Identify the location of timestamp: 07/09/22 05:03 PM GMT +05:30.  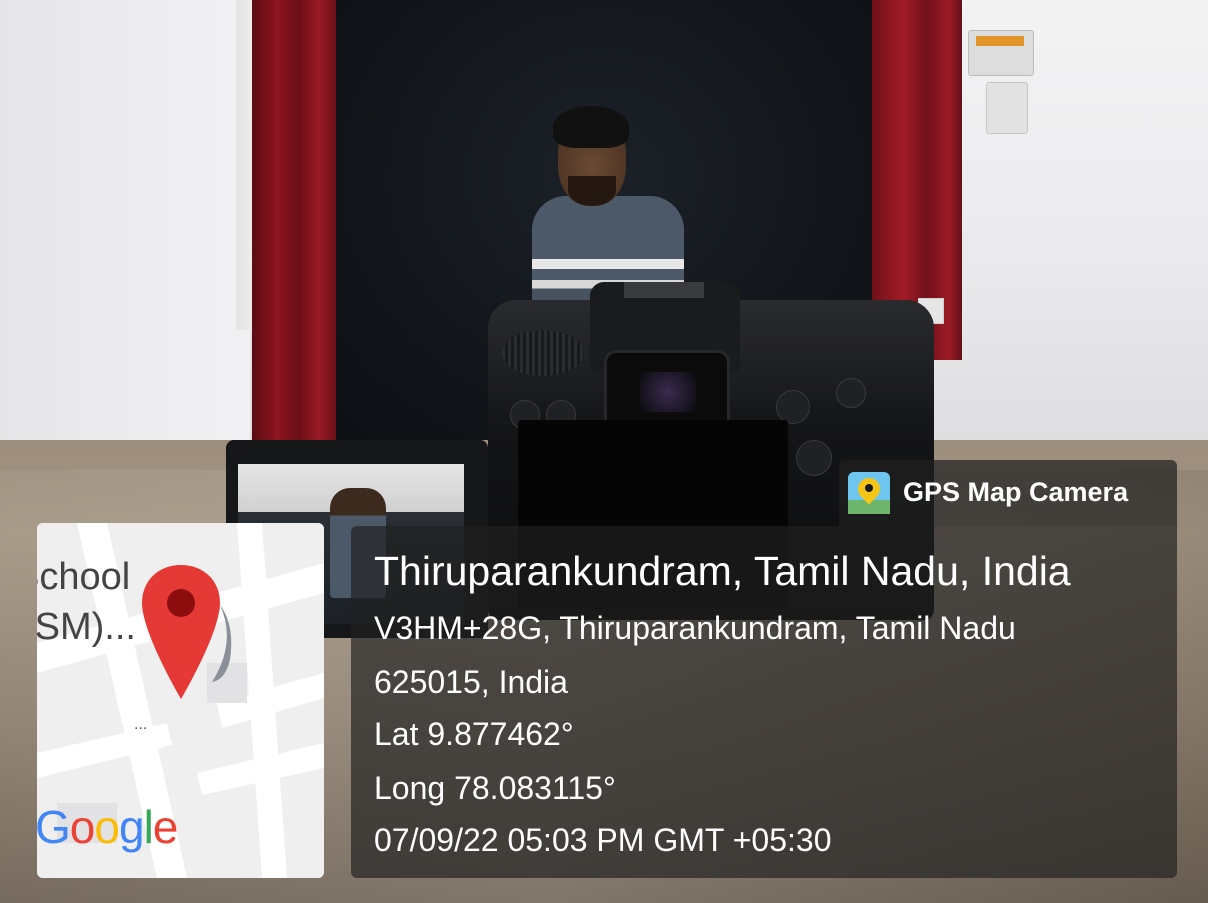
(603, 840).